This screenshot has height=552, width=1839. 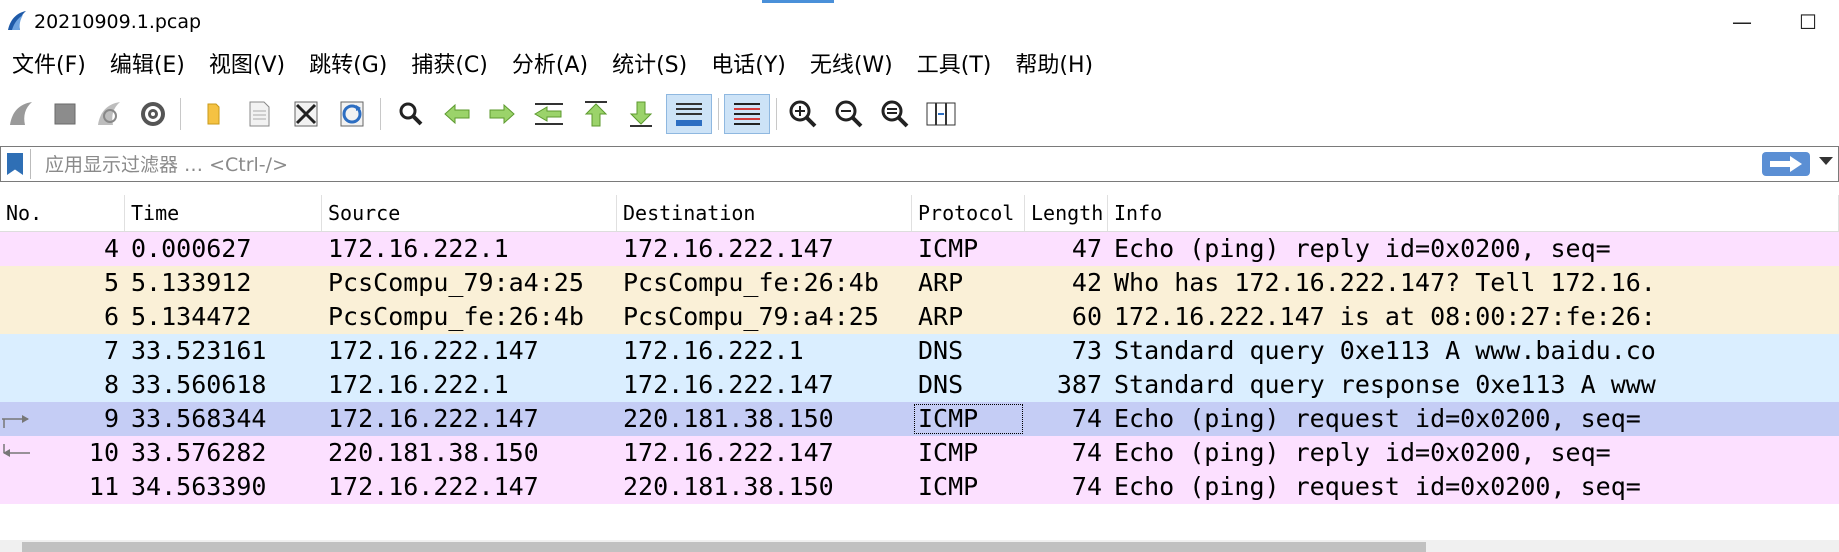 What do you see at coordinates (259, 114) in the screenshot?
I see `save-file-button` at bounding box center [259, 114].